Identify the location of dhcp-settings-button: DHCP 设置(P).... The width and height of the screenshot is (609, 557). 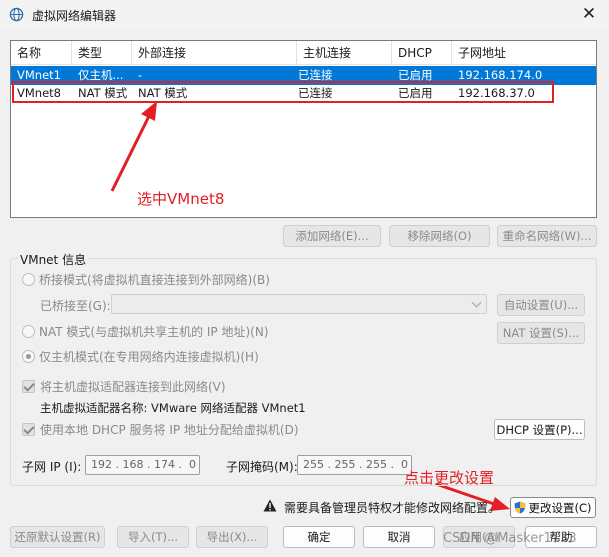
(539, 429).